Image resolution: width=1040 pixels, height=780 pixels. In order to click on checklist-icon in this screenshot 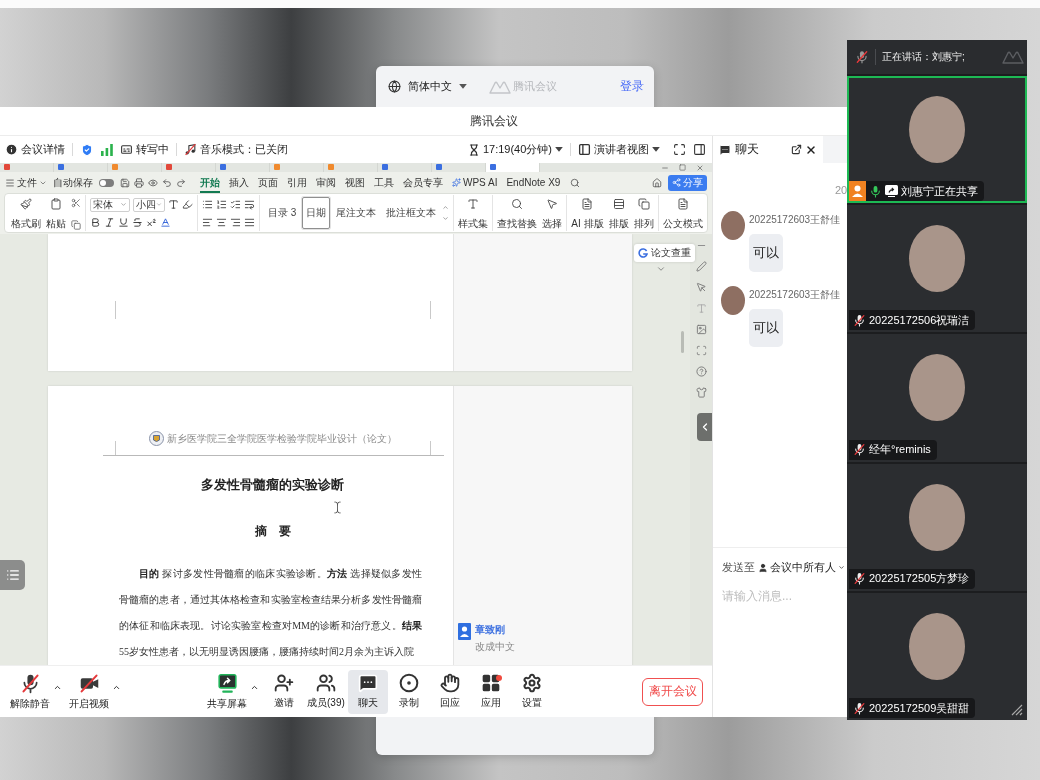, I will do `click(235, 204)`.